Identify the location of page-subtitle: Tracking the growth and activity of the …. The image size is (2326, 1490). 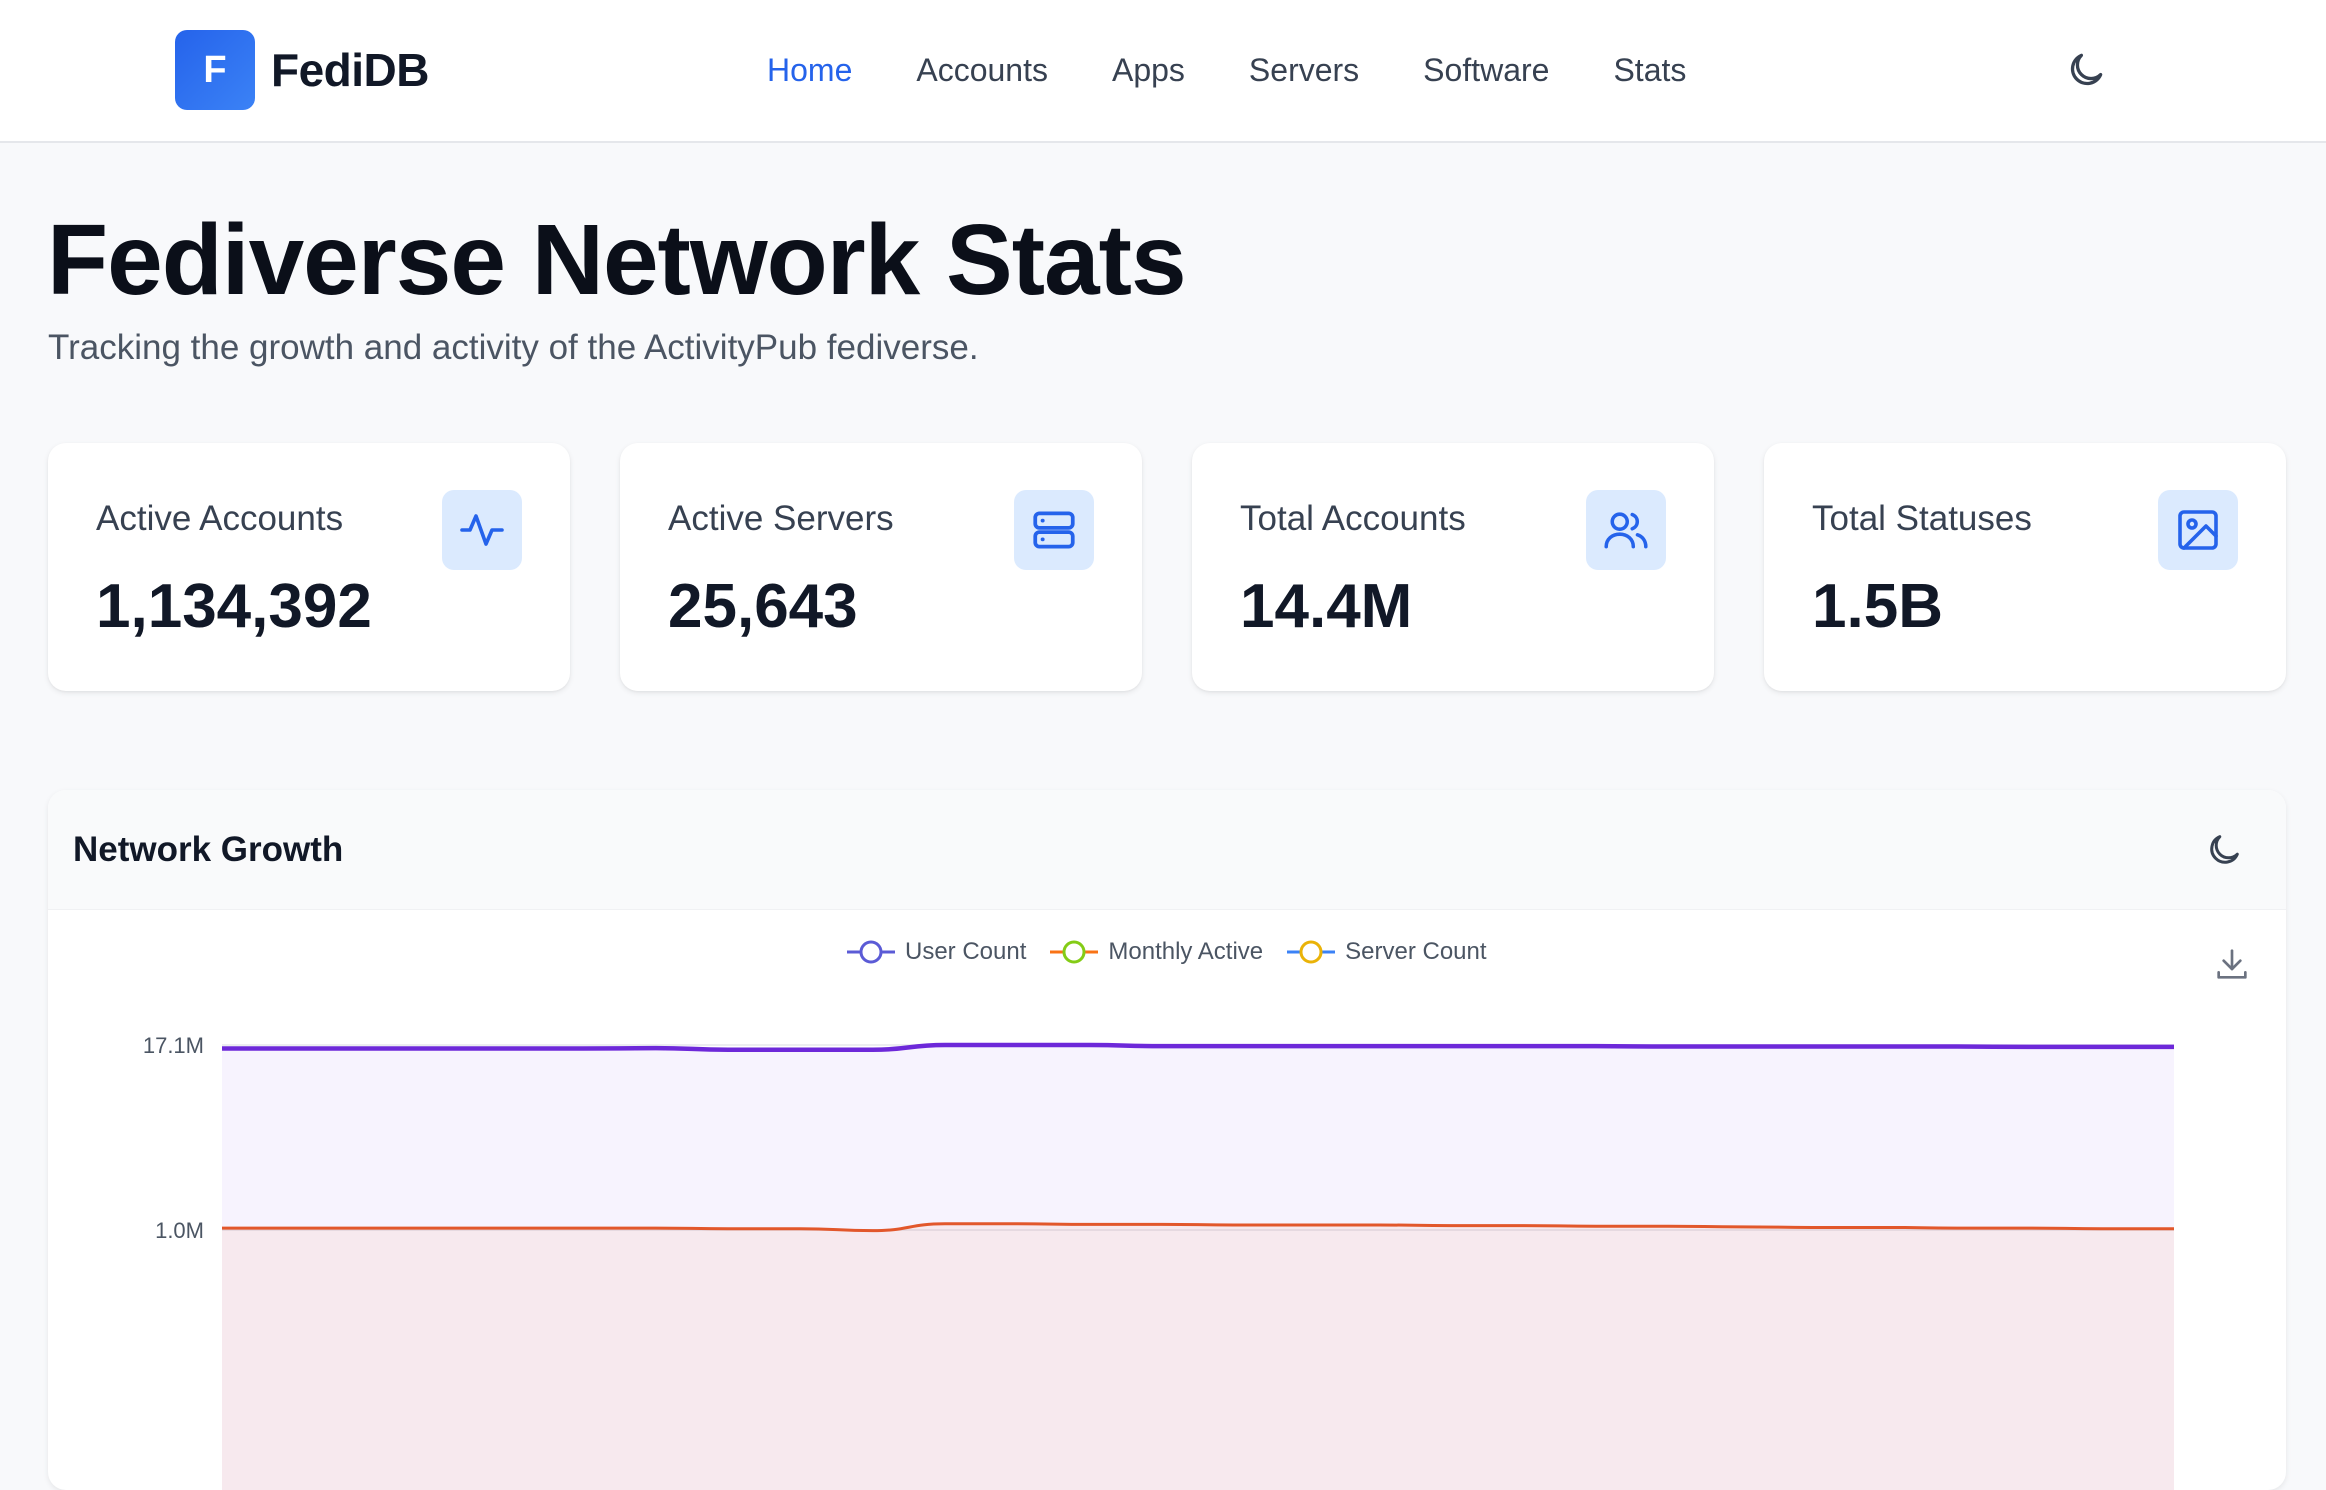
(513, 347).